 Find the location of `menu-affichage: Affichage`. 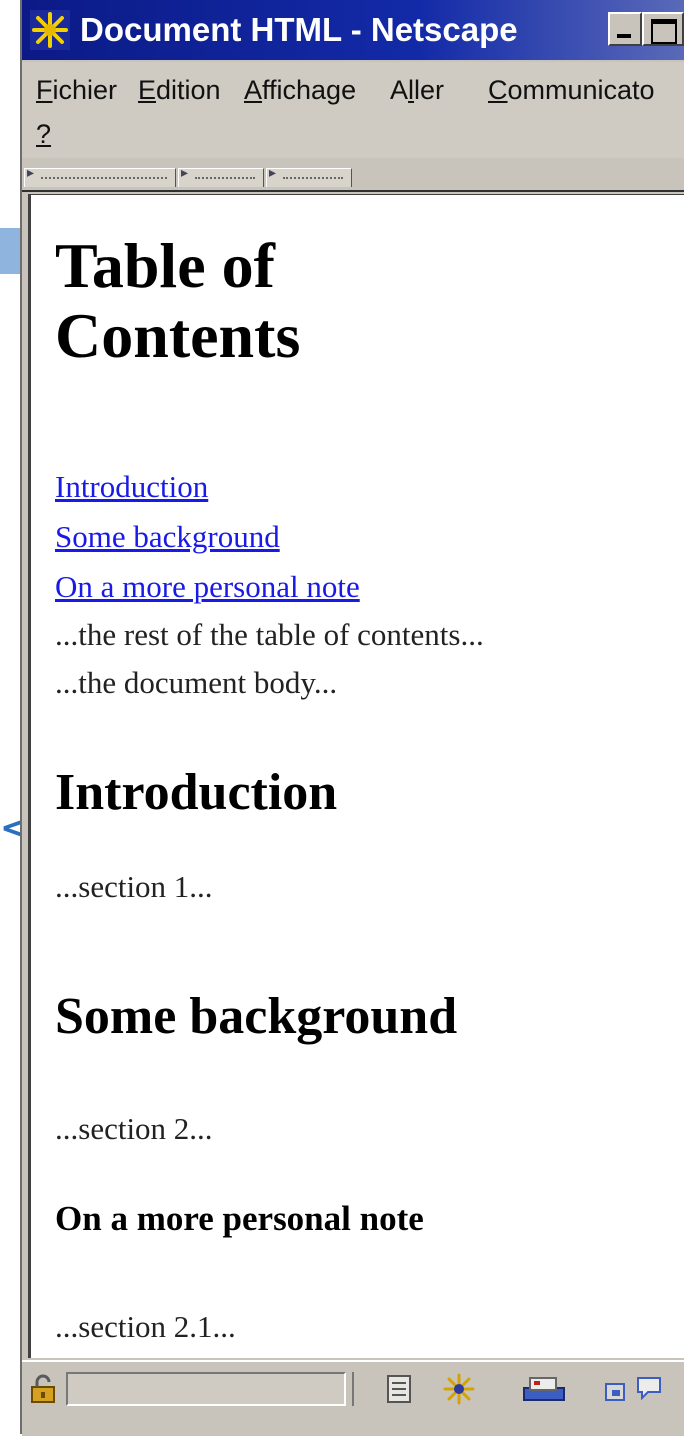

menu-affichage: Affichage is located at coordinates (300, 90).